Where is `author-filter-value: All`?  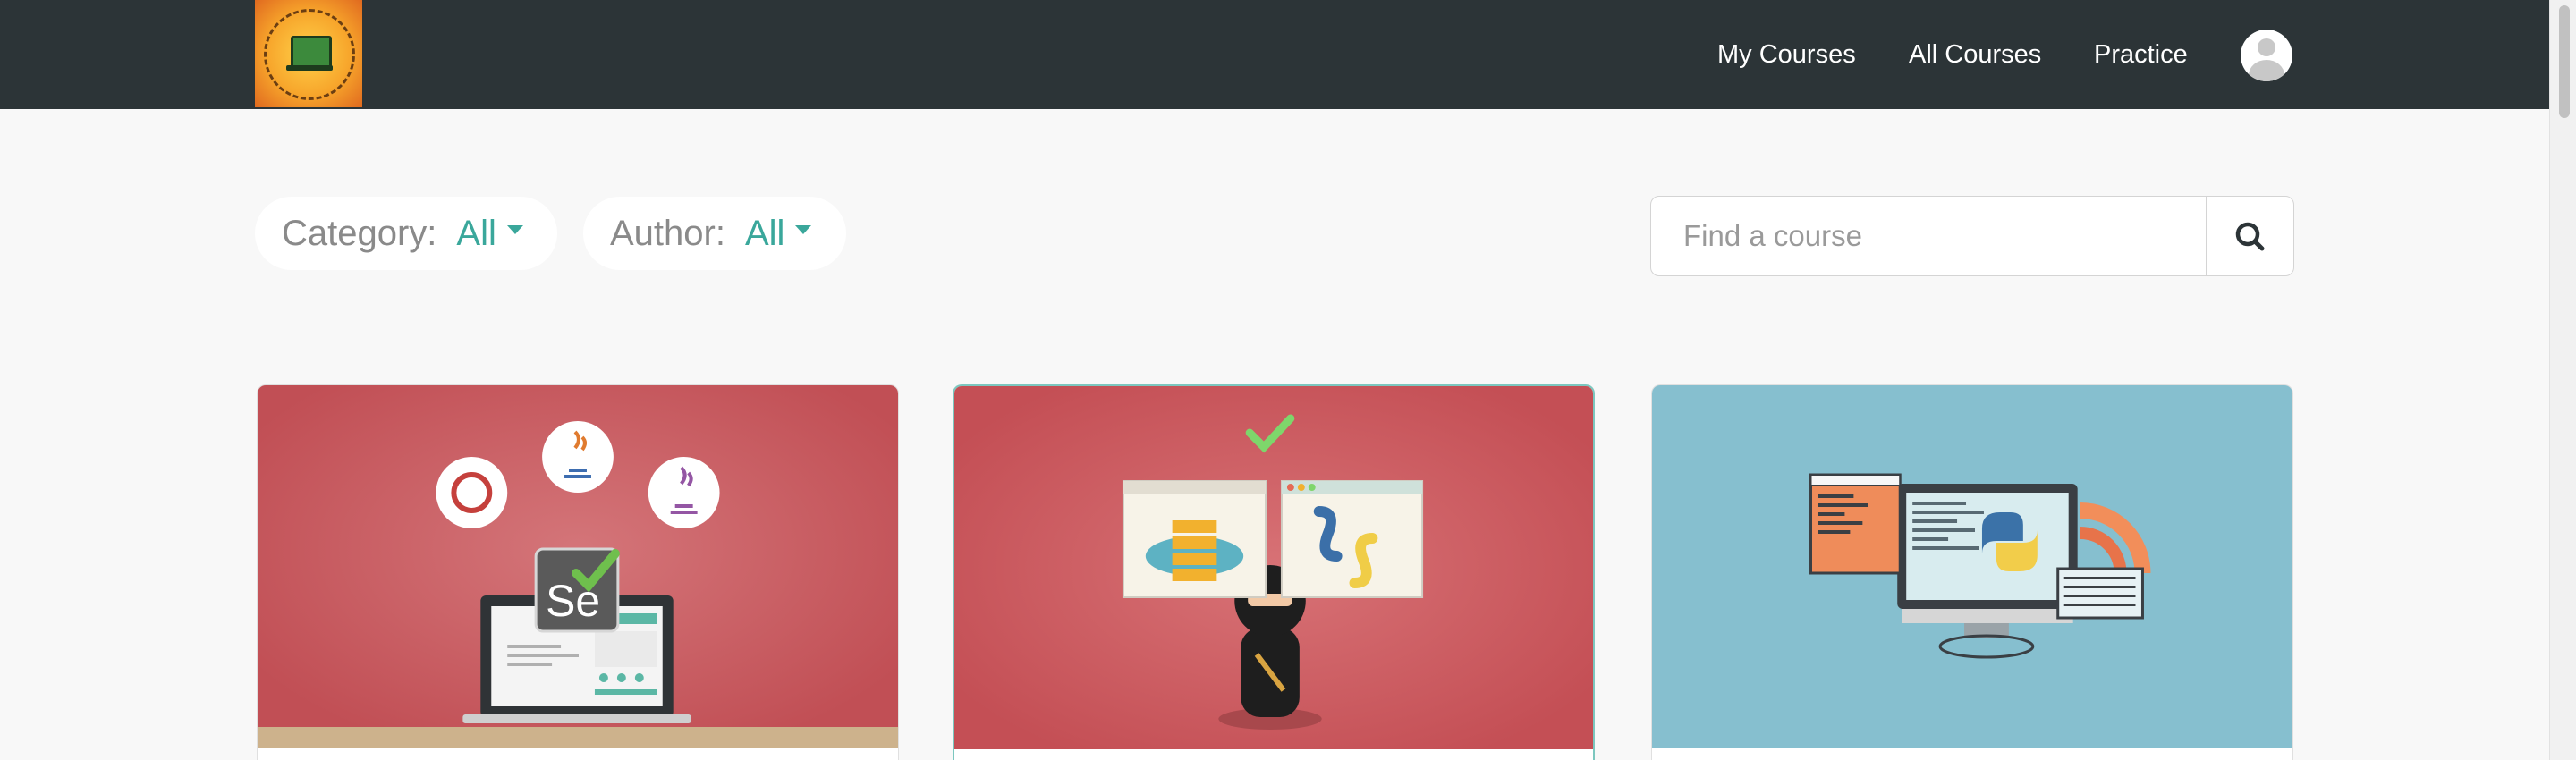
author-filter-value: All is located at coordinates (764, 234).